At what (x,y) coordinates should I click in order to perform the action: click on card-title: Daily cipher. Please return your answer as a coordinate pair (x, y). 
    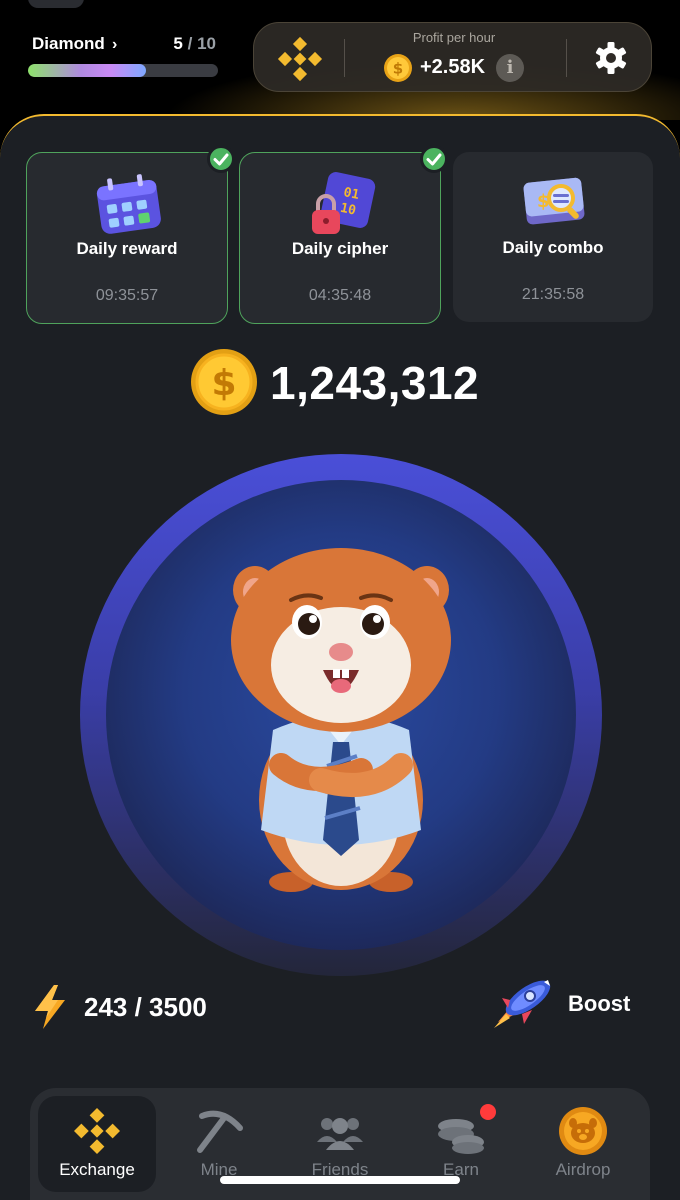
    Looking at the image, I should click on (340, 248).